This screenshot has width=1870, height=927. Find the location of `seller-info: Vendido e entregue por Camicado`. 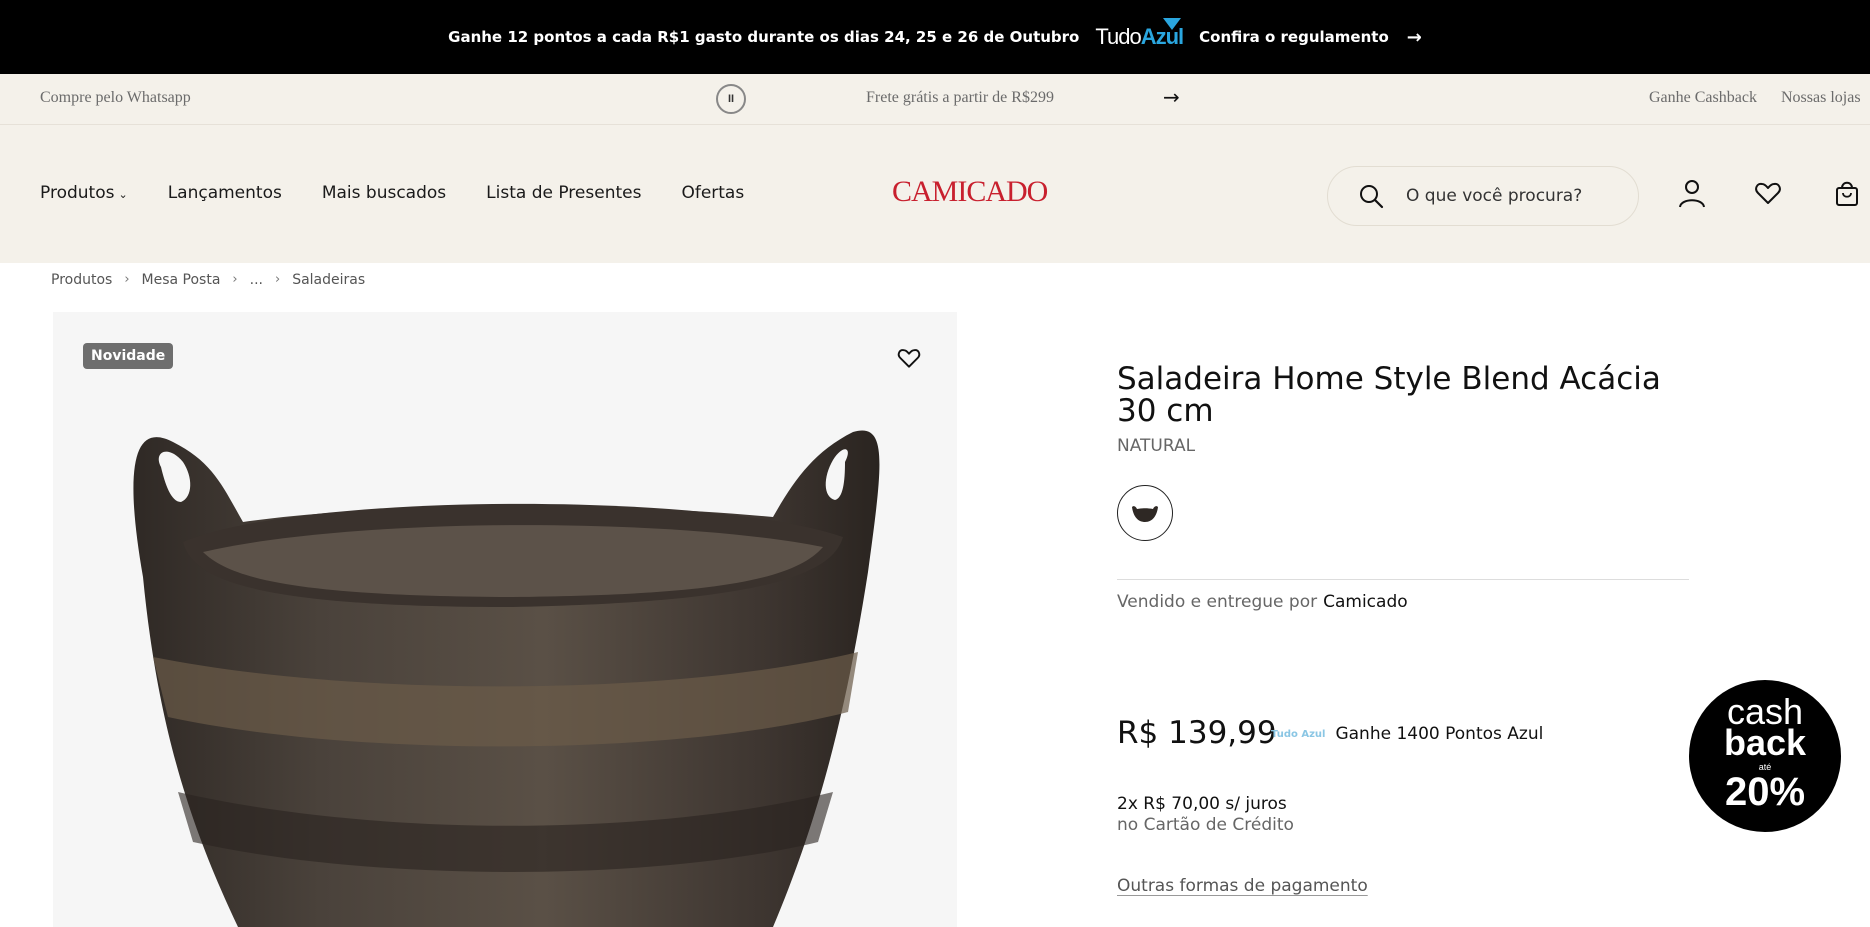

seller-info: Vendido e entregue por Camicado is located at coordinates (1262, 602).